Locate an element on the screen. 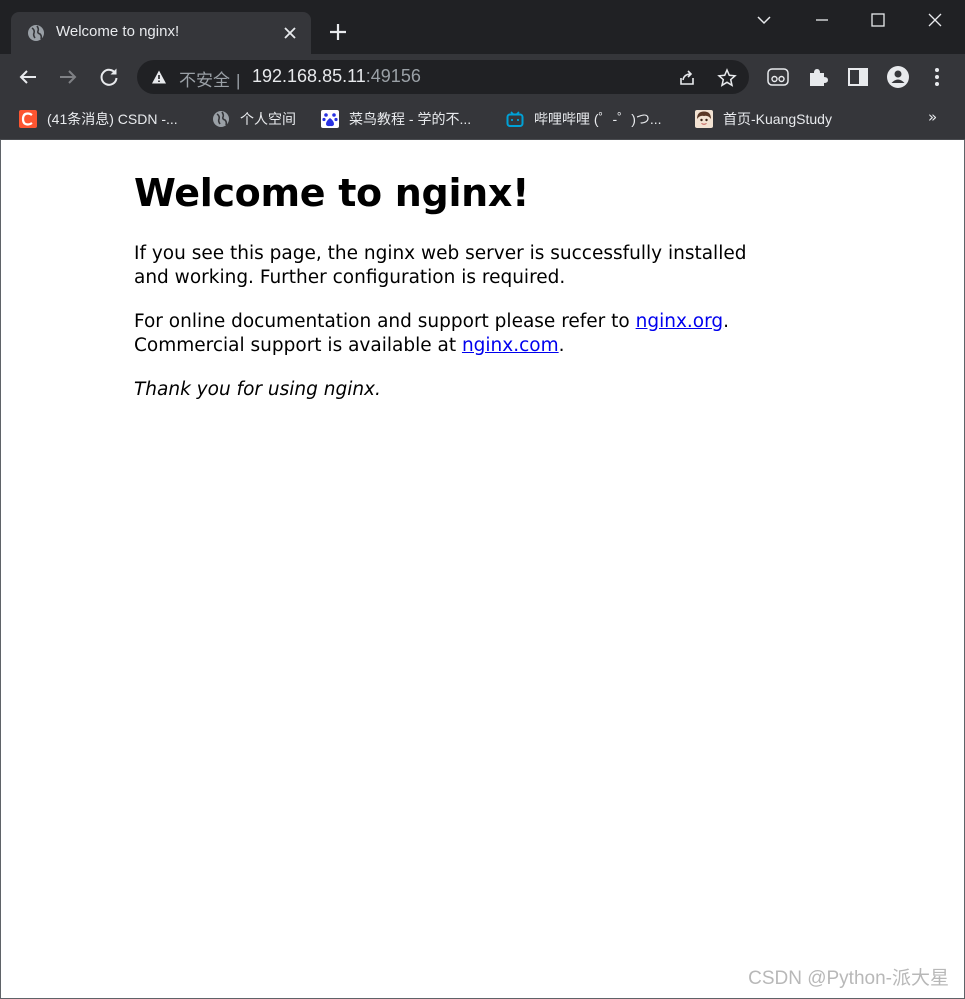  baidu-paw-icon is located at coordinates (330, 119).